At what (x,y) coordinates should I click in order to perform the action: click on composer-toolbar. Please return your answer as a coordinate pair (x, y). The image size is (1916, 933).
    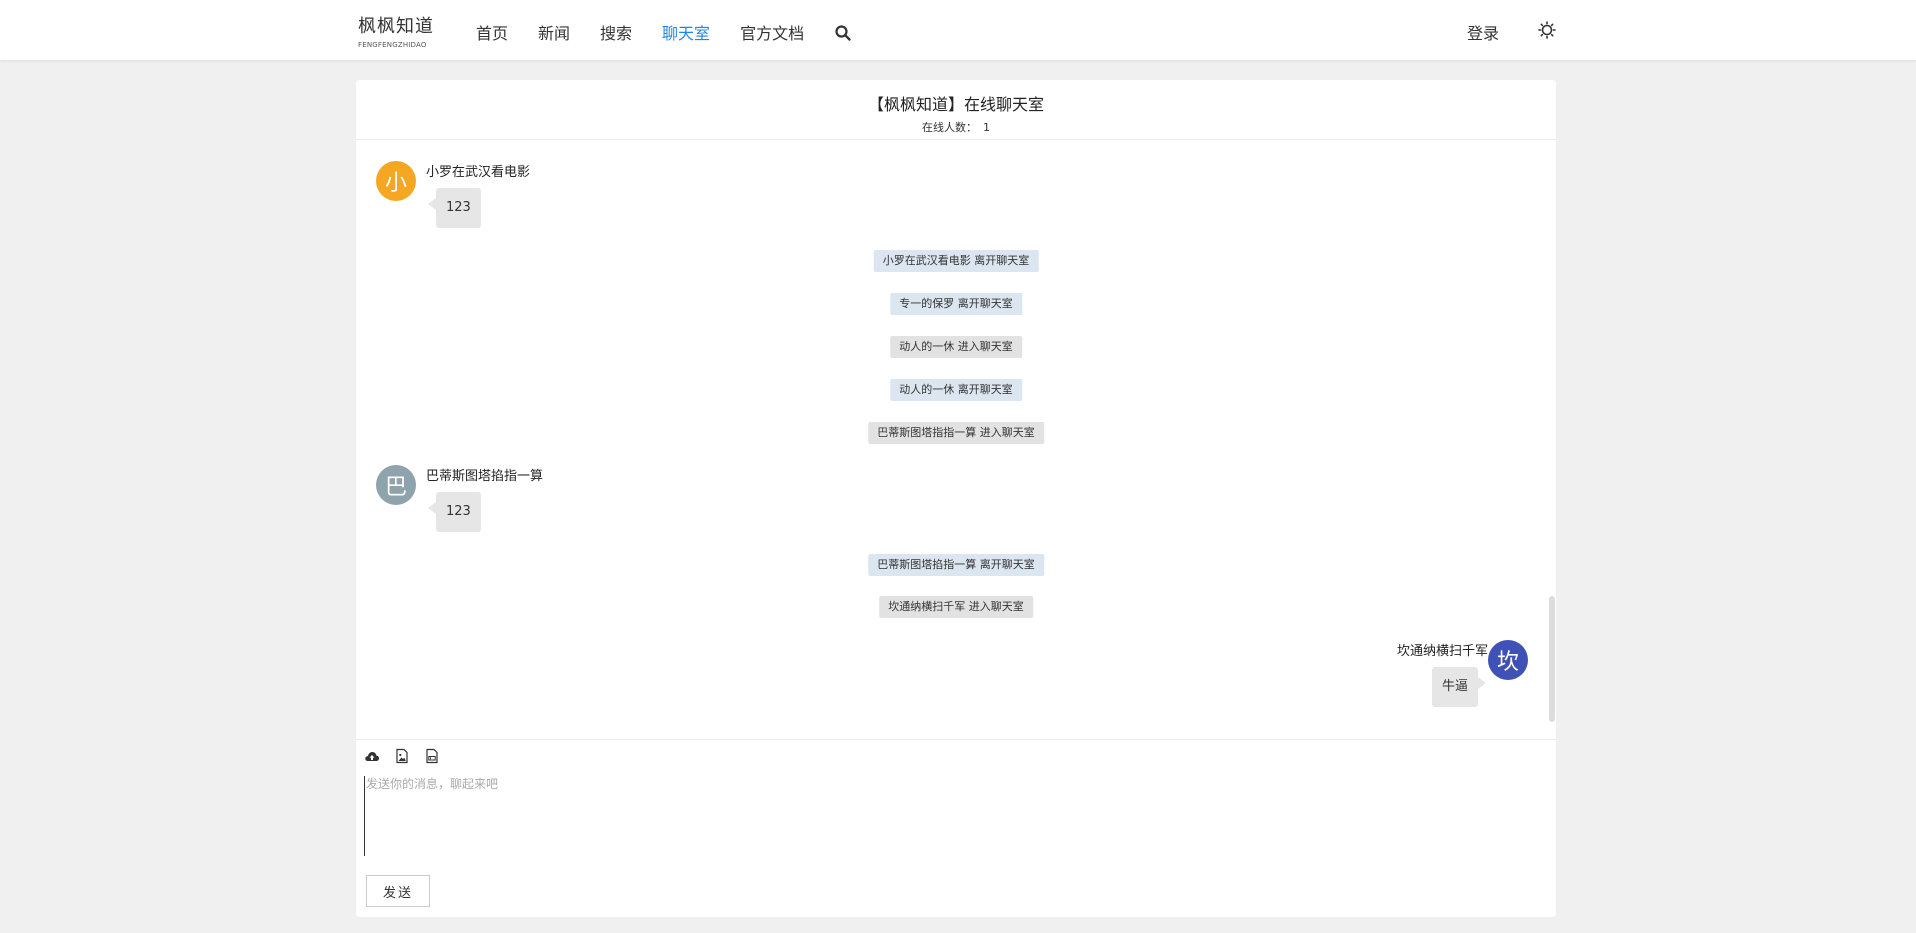
    Looking at the image, I should click on (409, 756).